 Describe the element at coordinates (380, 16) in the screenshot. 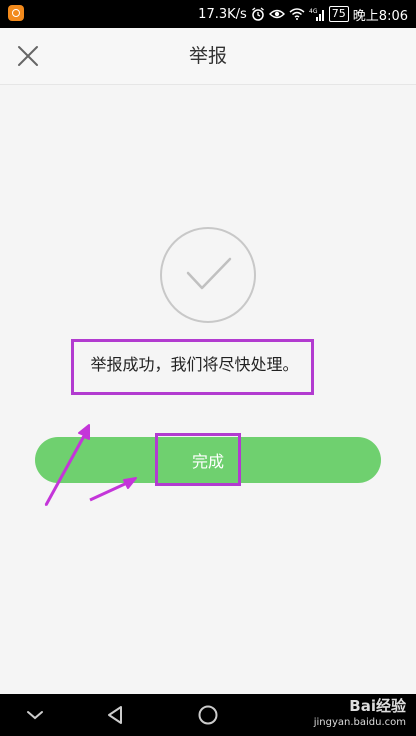

I see `status-time: 晚上8:06` at that location.